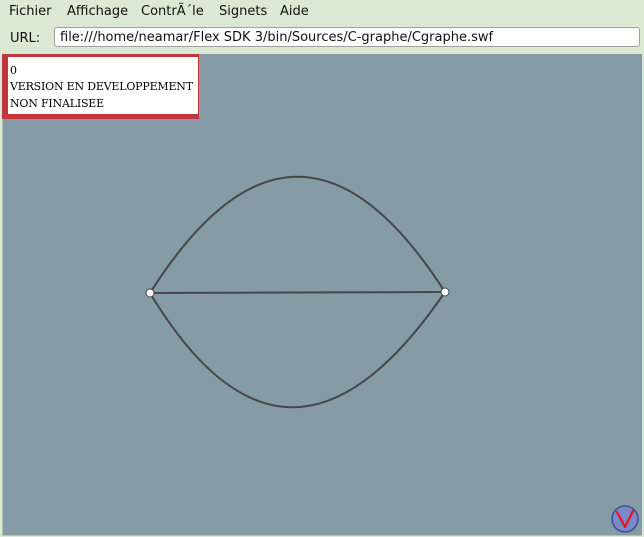 Image resolution: width=644 pixels, height=537 pixels. I want to click on edge-lower-arc, so click(297, 350).